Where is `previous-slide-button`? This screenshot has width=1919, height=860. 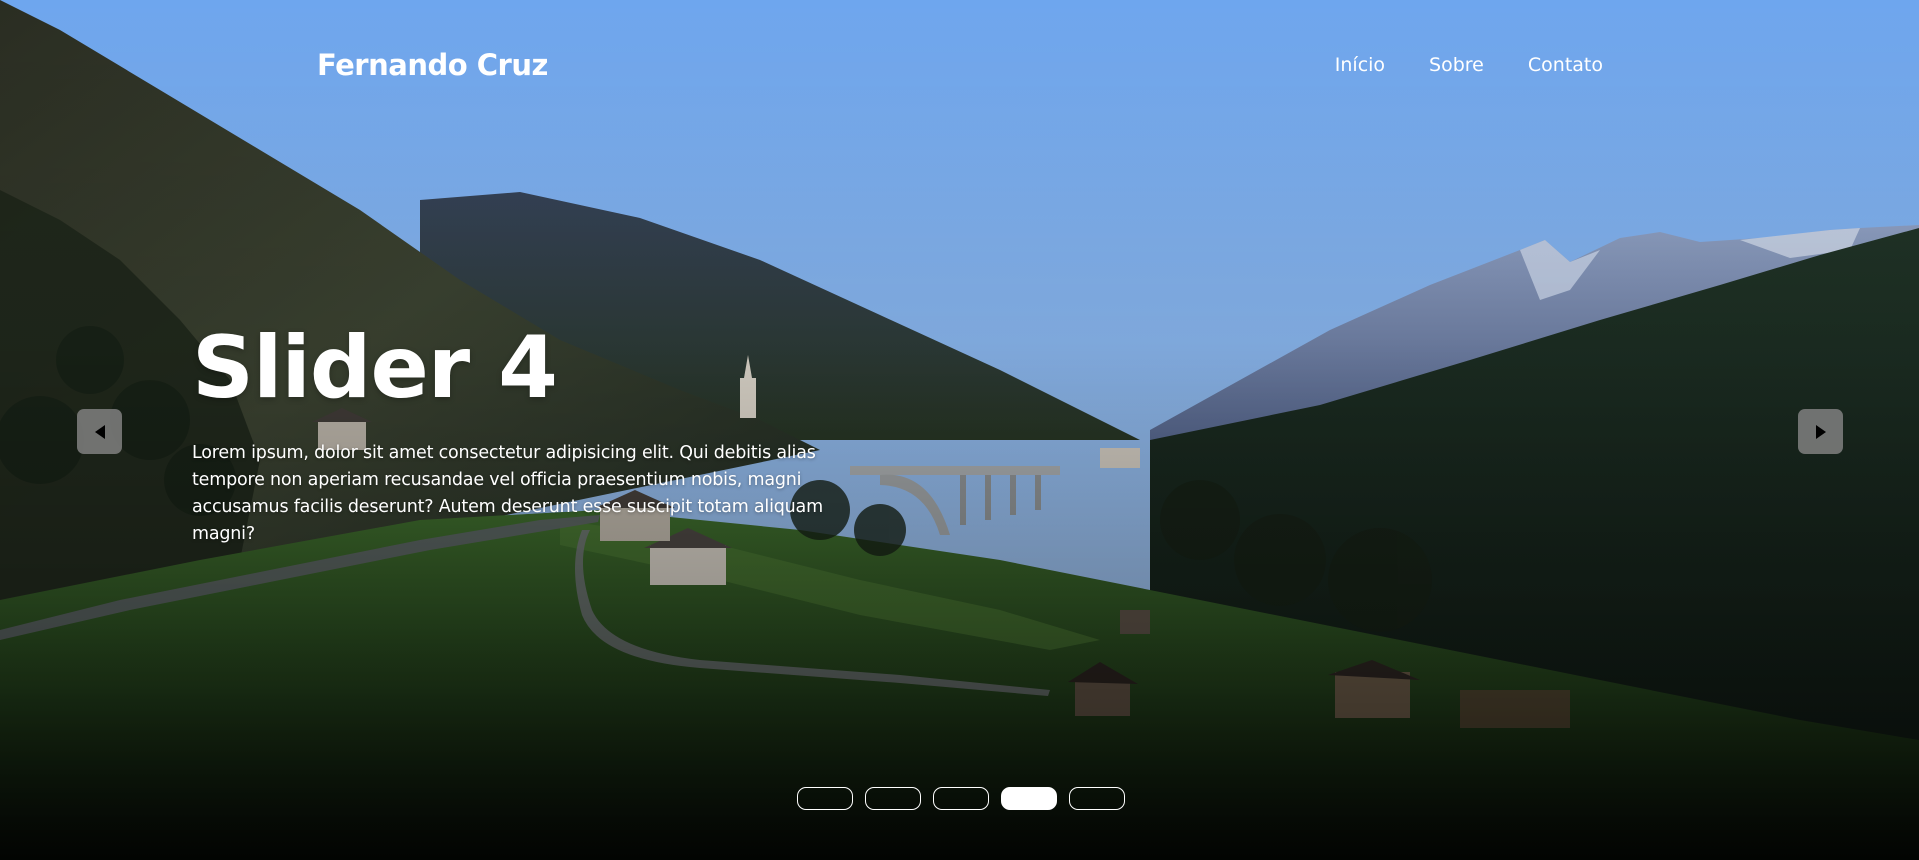 previous-slide-button is located at coordinates (99, 431).